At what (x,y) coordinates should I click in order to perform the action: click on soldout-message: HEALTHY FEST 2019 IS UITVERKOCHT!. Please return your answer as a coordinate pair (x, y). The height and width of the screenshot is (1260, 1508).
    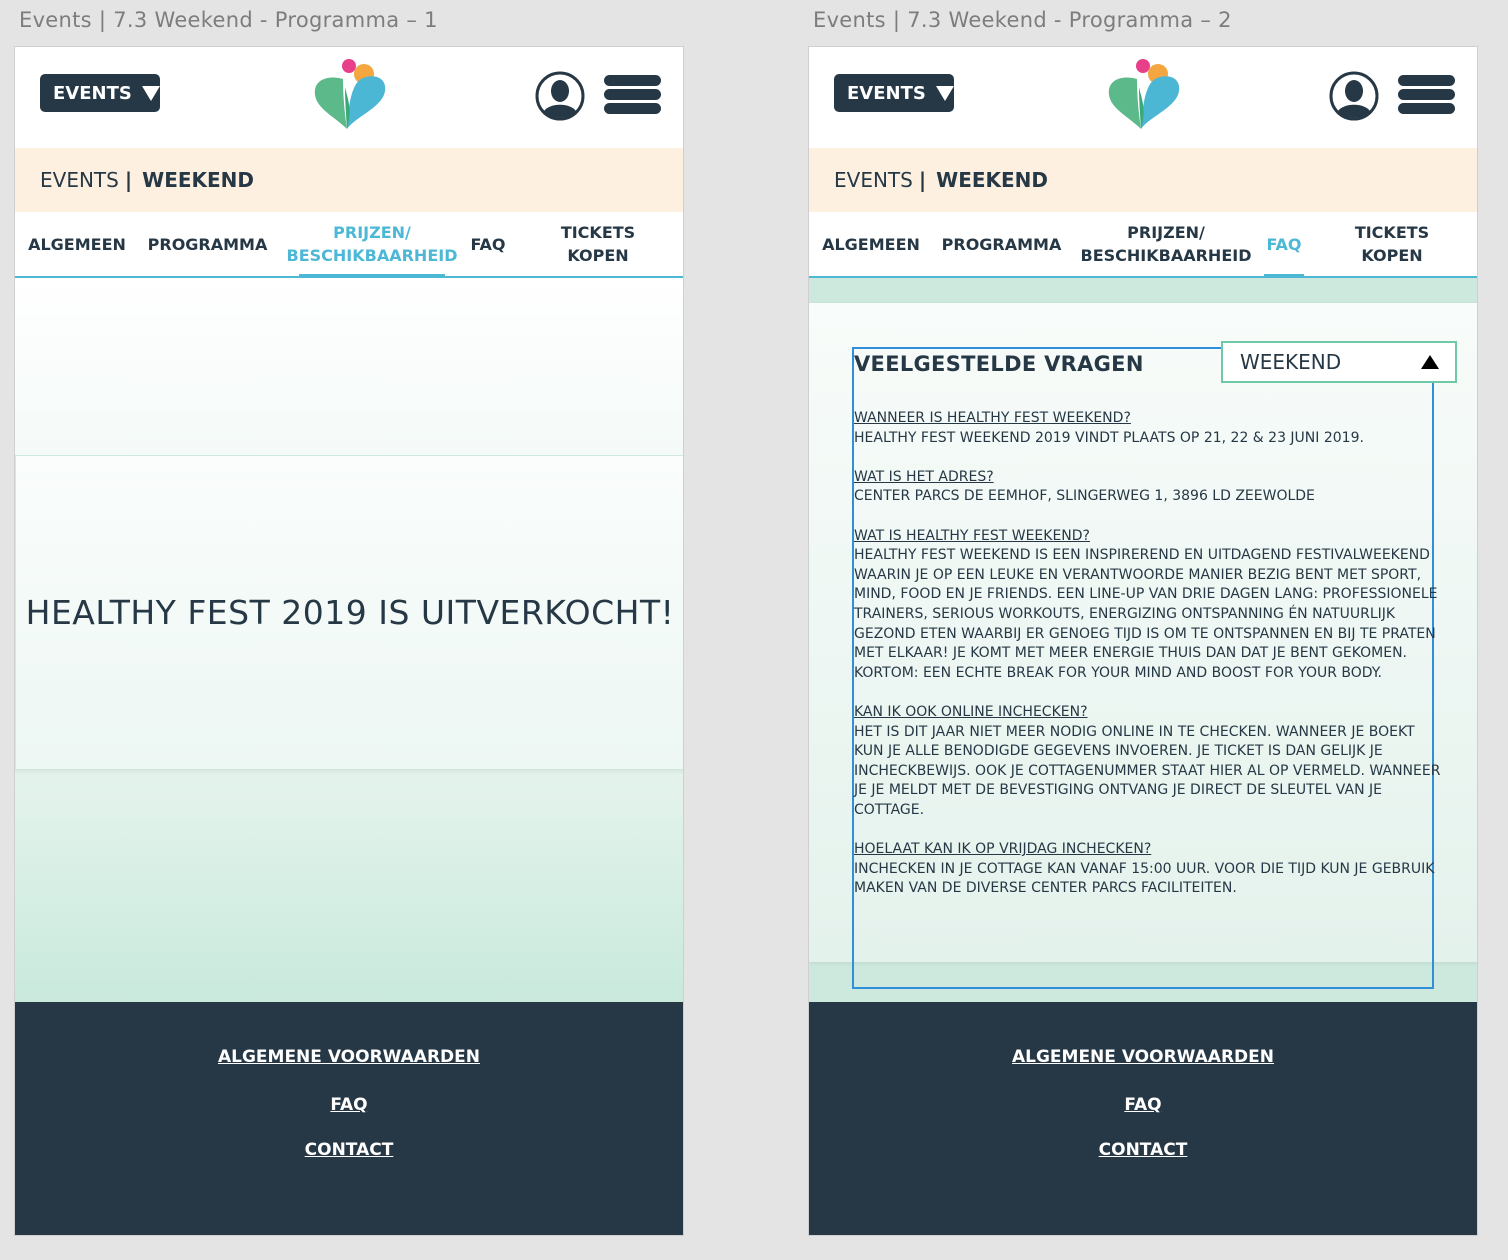
    Looking at the image, I should click on (350, 612).